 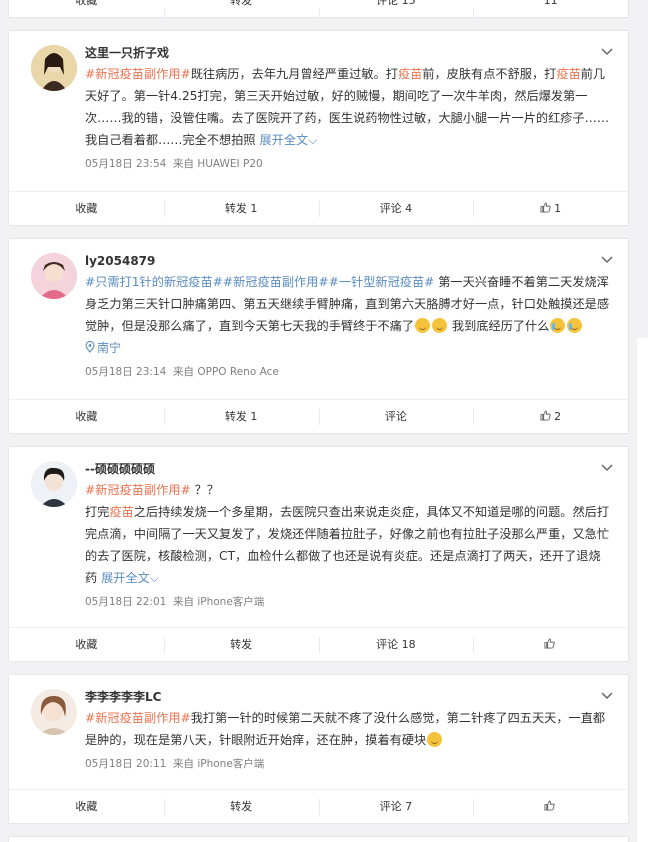 What do you see at coordinates (396, 644) in the screenshot?
I see `comment-button: 评论 18` at bounding box center [396, 644].